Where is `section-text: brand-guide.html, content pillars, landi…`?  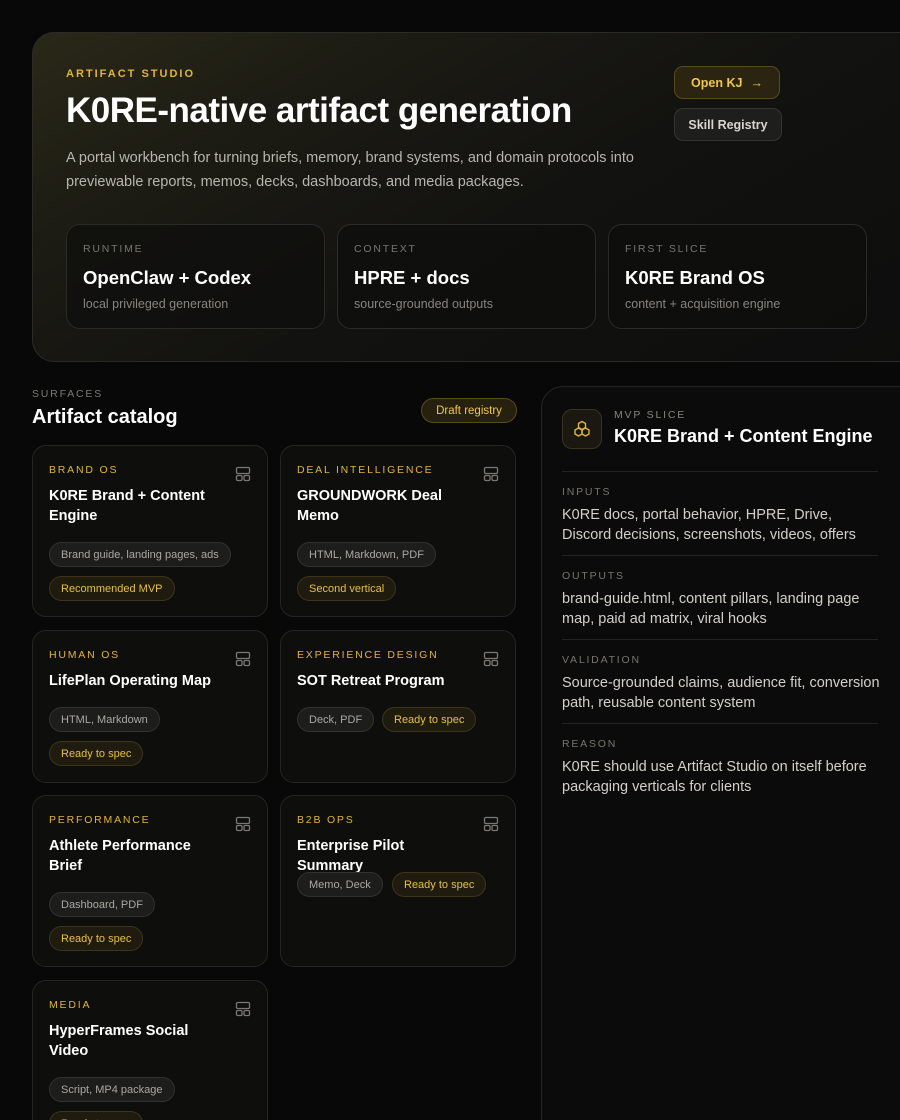
section-text: brand-guide.html, content pillars, landi… is located at coordinates (711, 609).